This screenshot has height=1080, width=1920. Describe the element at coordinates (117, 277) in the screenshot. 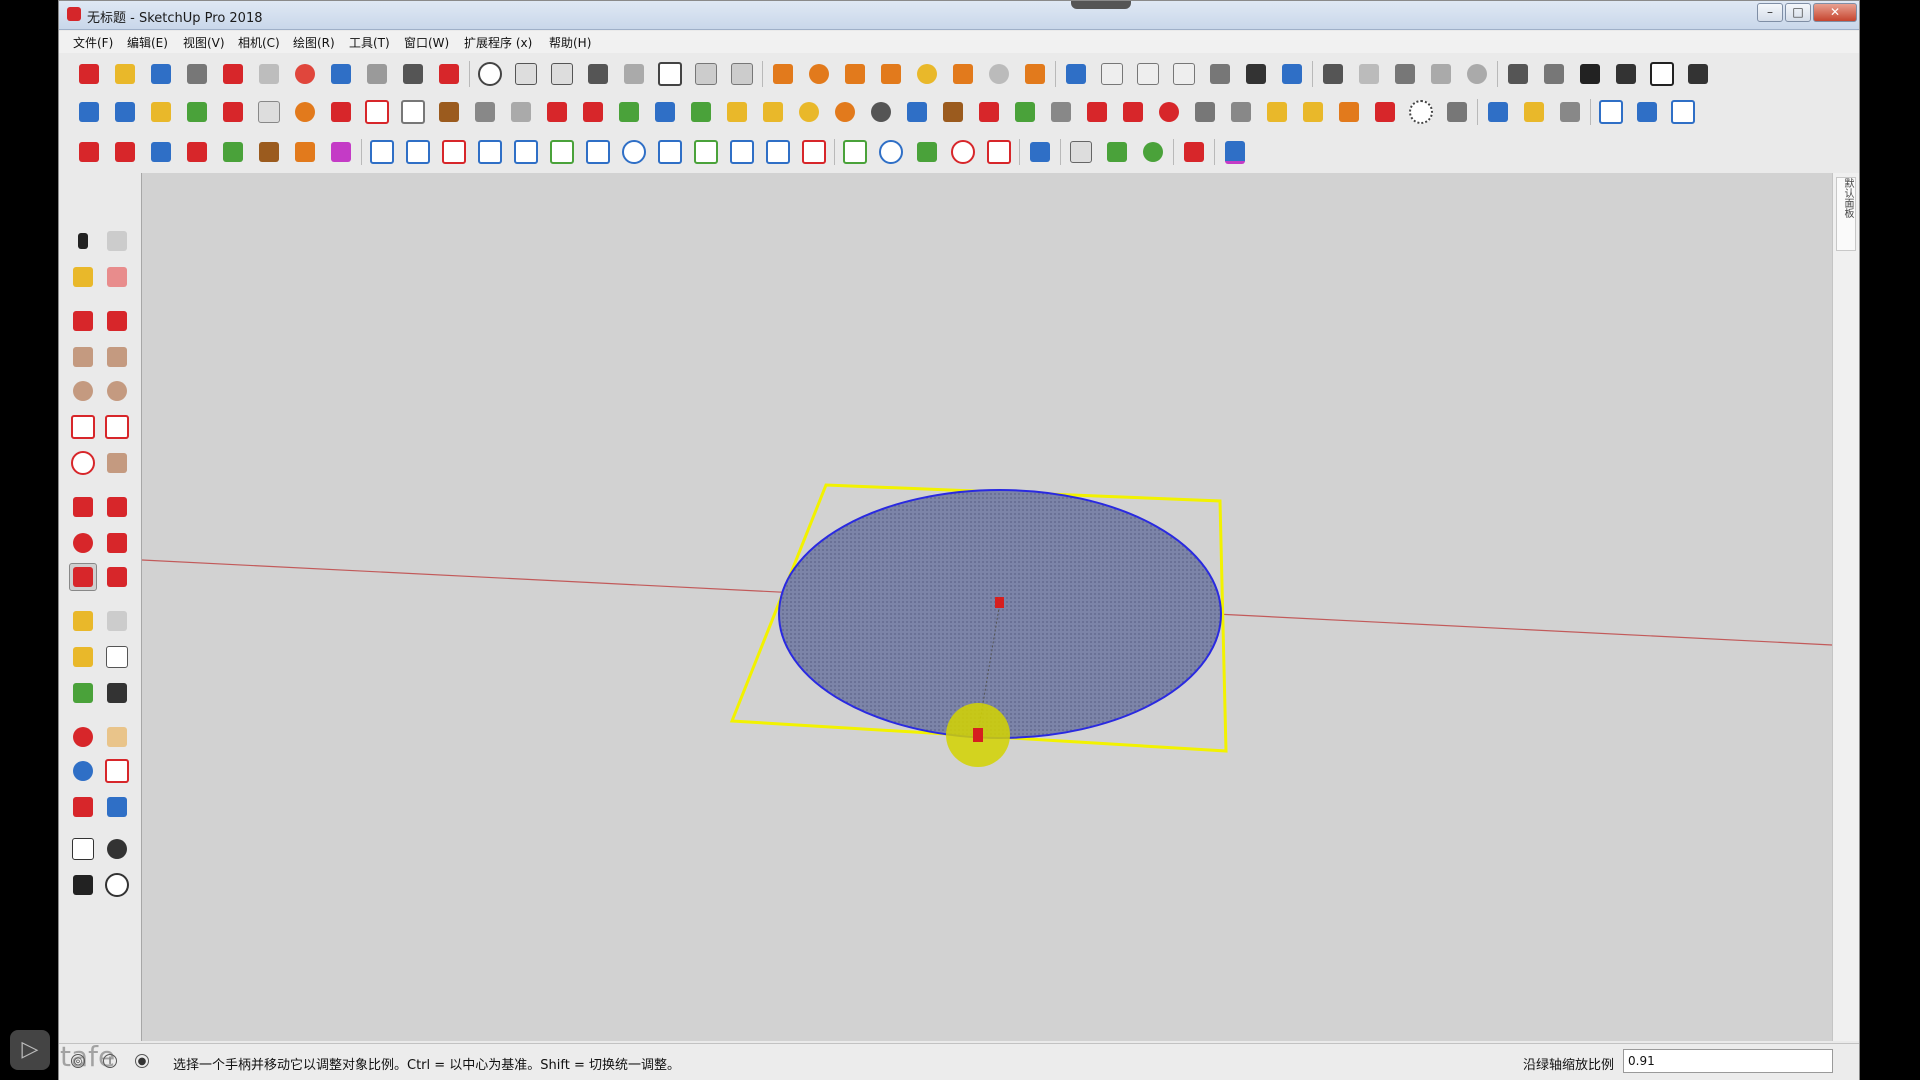

I see `eraser-icon` at that location.